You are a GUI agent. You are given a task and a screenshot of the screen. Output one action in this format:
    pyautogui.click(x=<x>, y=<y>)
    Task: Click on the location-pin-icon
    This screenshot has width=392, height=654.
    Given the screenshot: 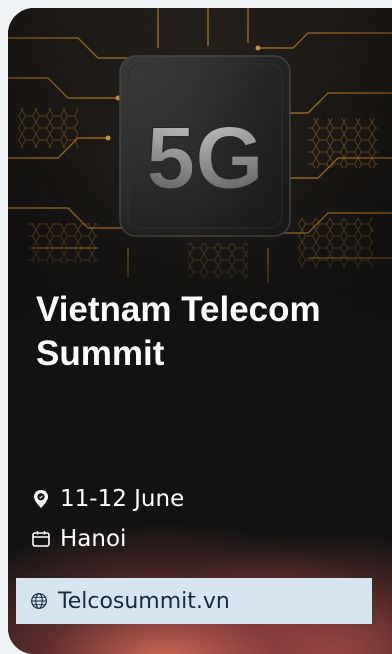 What is the action you would take?
    pyautogui.click(x=41, y=499)
    